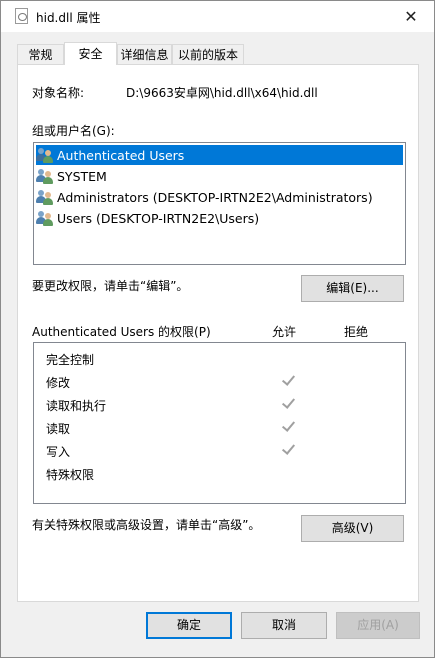 Image resolution: width=435 pixels, height=658 pixels. I want to click on permission-name: 完全控制, so click(70, 360).